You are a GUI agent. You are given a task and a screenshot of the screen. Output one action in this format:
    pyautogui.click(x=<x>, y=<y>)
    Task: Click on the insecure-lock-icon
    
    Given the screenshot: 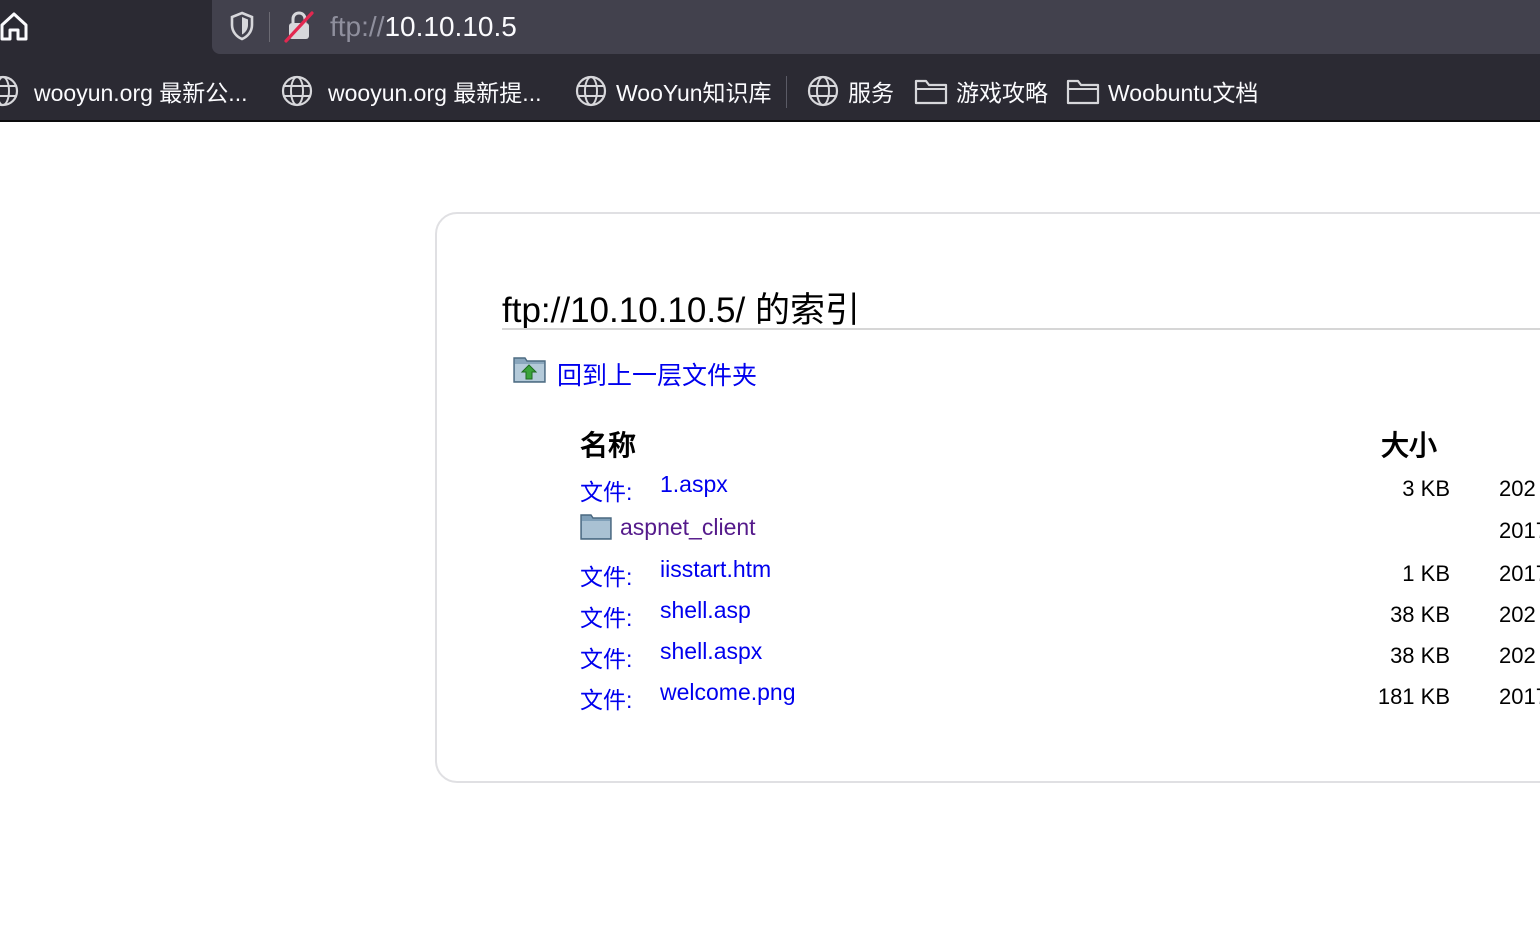 What is the action you would take?
    pyautogui.click(x=299, y=26)
    